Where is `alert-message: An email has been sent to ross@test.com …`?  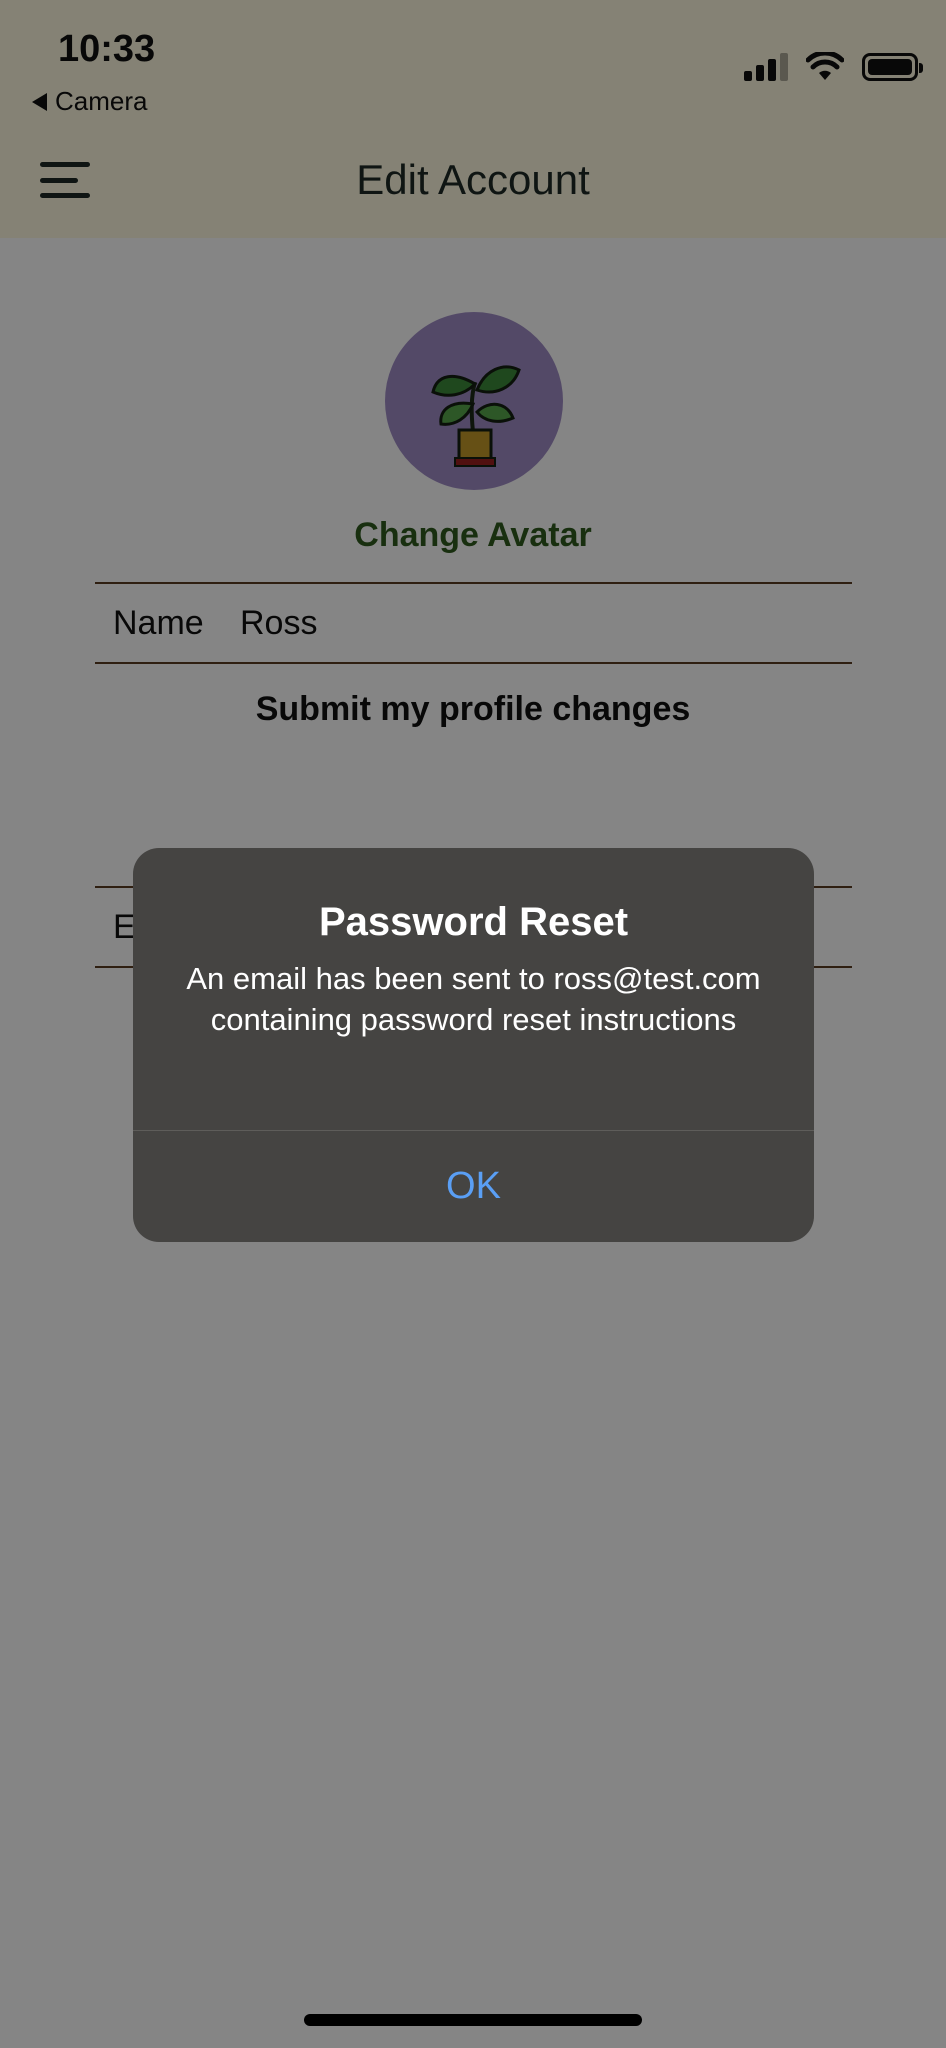 alert-message: An email has been sent to ross@test.com … is located at coordinates (473, 999).